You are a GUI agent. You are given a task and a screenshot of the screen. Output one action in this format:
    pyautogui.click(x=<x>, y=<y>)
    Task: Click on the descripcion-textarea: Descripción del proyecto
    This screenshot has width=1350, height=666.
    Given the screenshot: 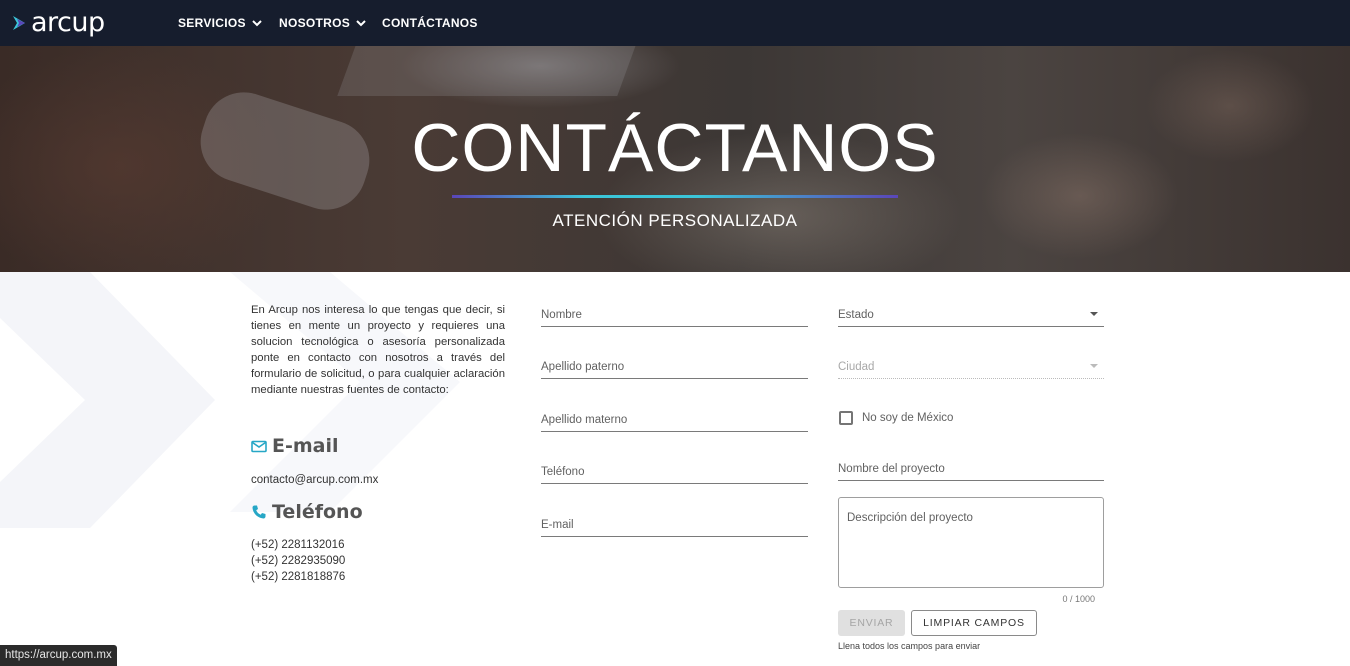 What is the action you would take?
    pyautogui.click(x=971, y=542)
    